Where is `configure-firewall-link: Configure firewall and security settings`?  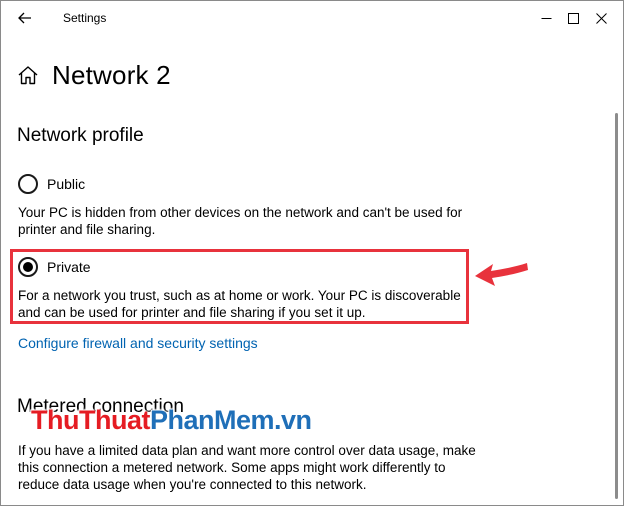
configure-firewall-link: Configure firewall and security settings is located at coordinates (138, 343).